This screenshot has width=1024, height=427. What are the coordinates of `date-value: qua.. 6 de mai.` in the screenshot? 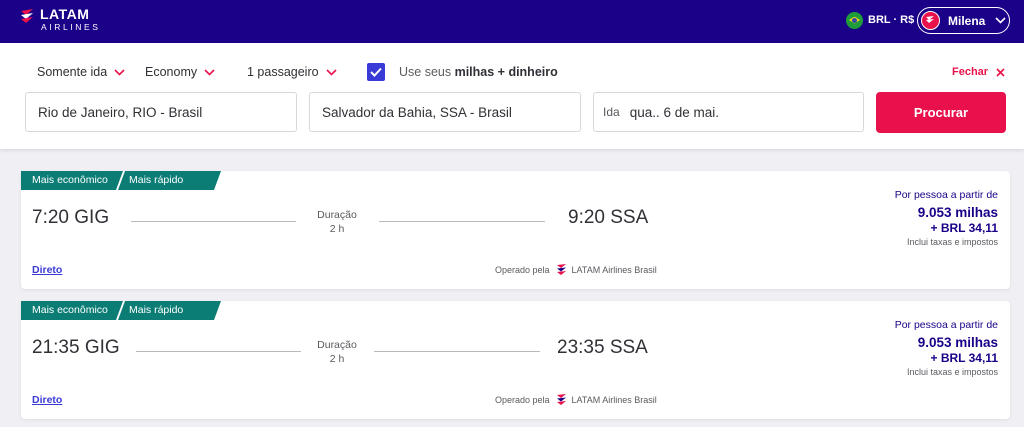 It's located at (674, 112).